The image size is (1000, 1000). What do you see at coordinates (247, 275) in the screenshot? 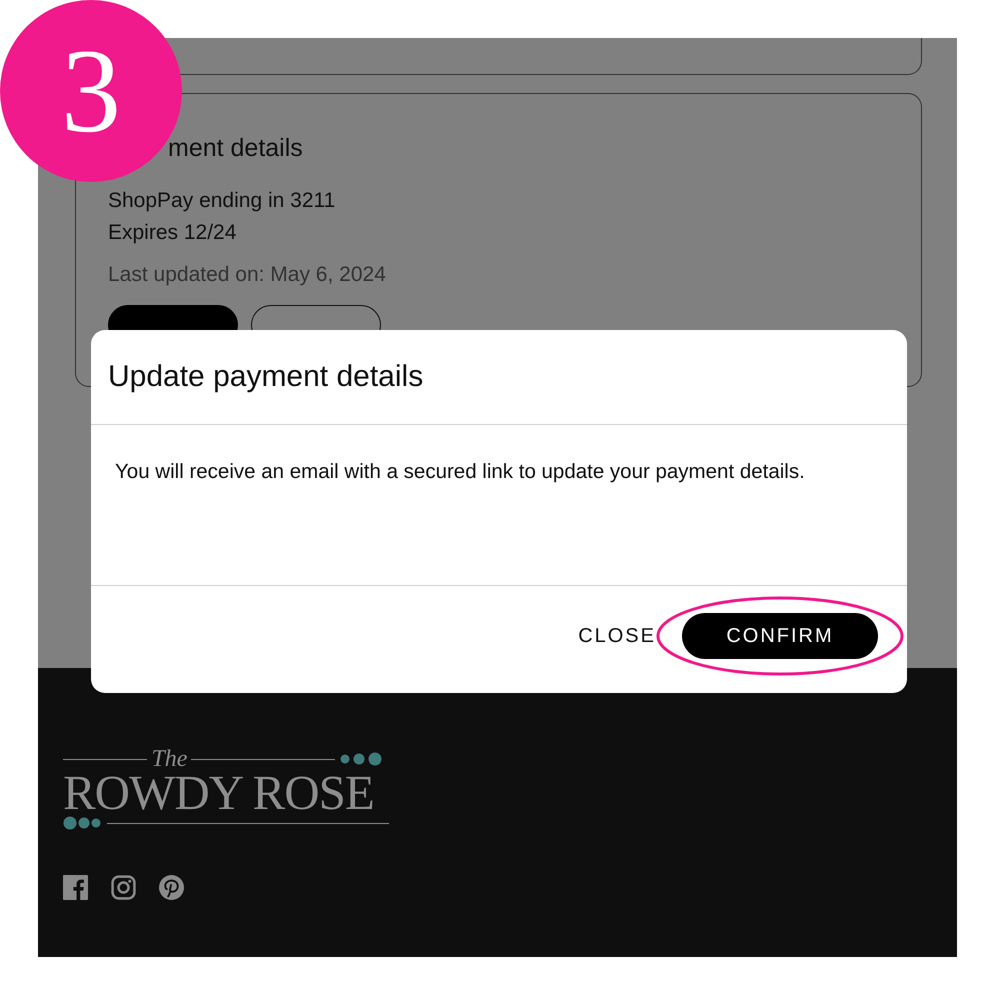
I see `last-updated: Last updated on: May 6, 2024` at bounding box center [247, 275].